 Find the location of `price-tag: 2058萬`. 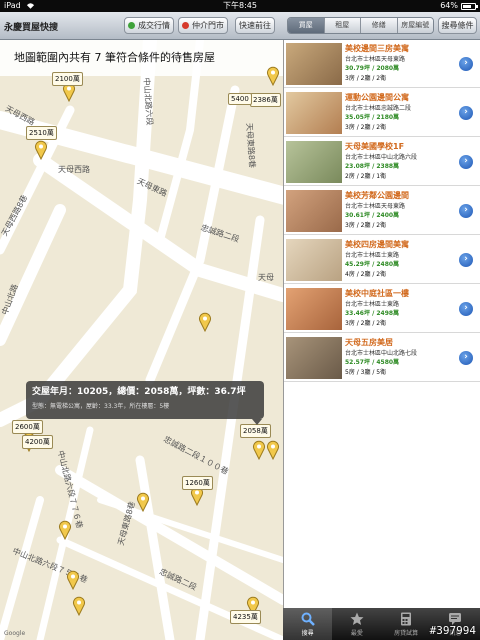

price-tag: 2058萬 is located at coordinates (255, 431).